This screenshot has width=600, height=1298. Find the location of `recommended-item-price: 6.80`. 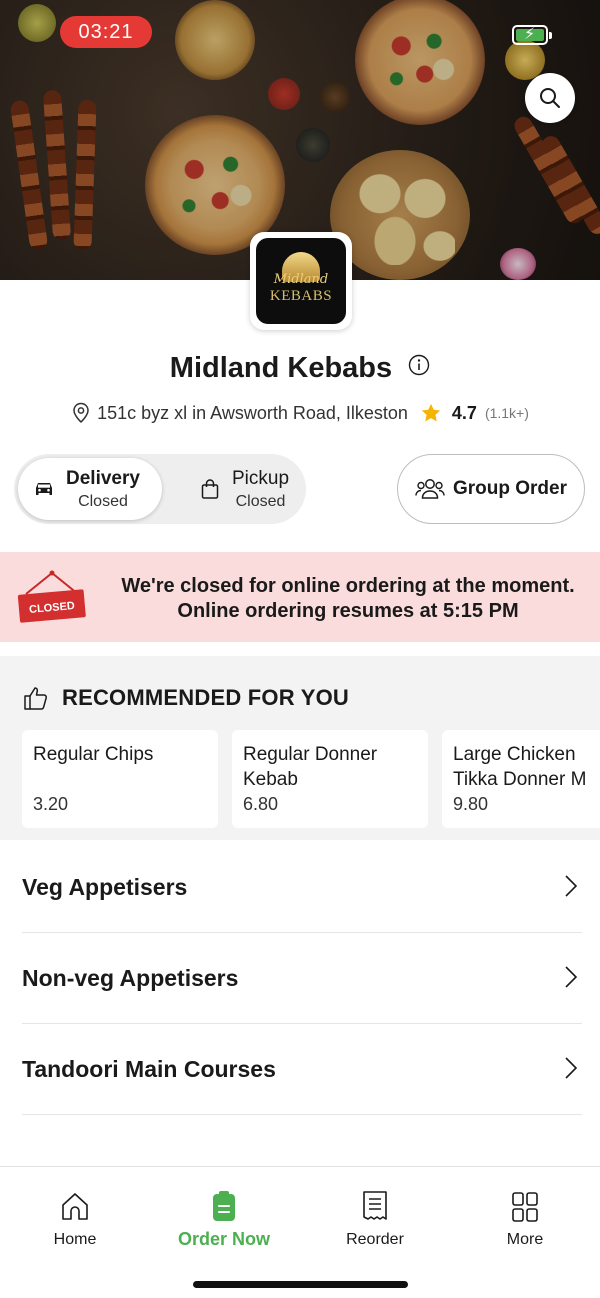

recommended-item-price: 6.80 is located at coordinates (261, 804).